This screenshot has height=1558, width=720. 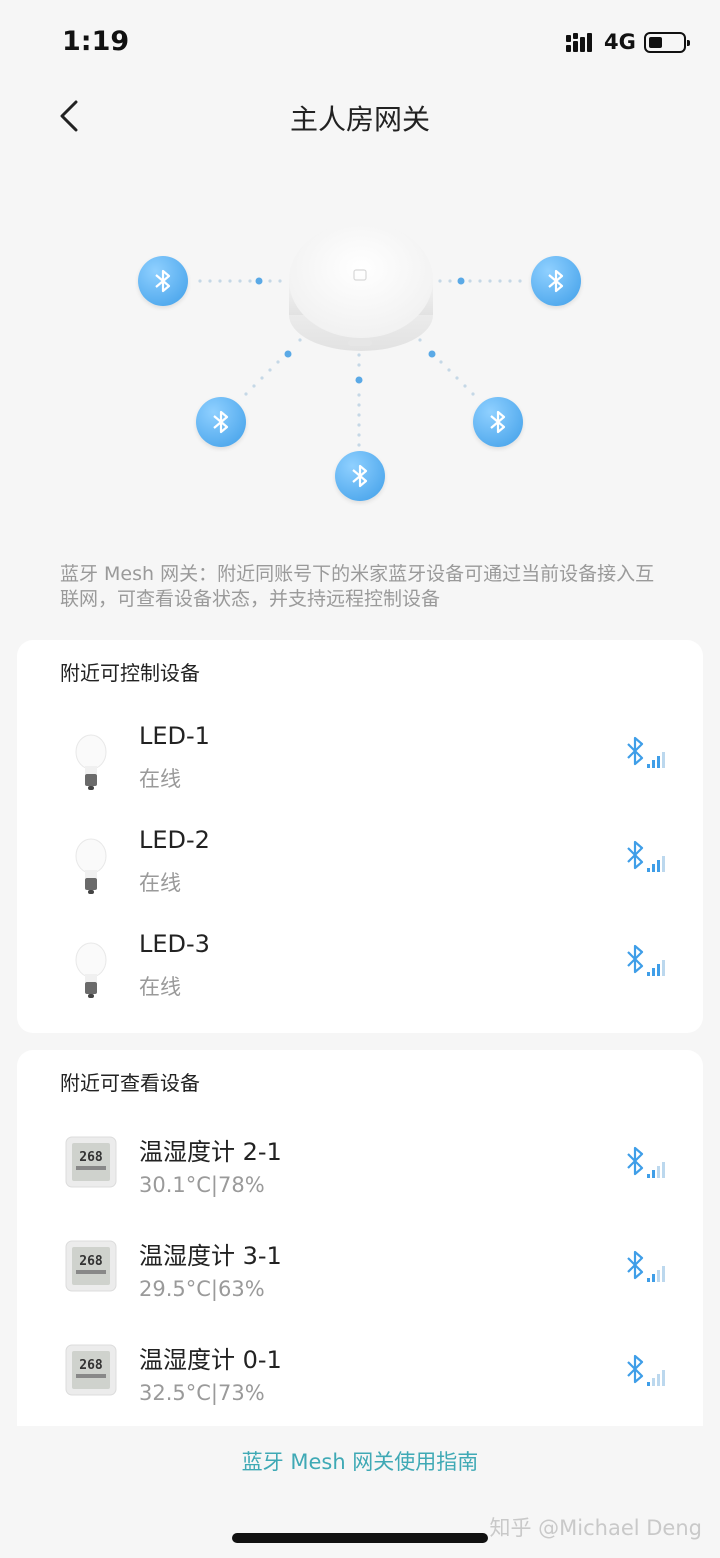 I want to click on device-name: LED-2, so click(x=174, y=840).